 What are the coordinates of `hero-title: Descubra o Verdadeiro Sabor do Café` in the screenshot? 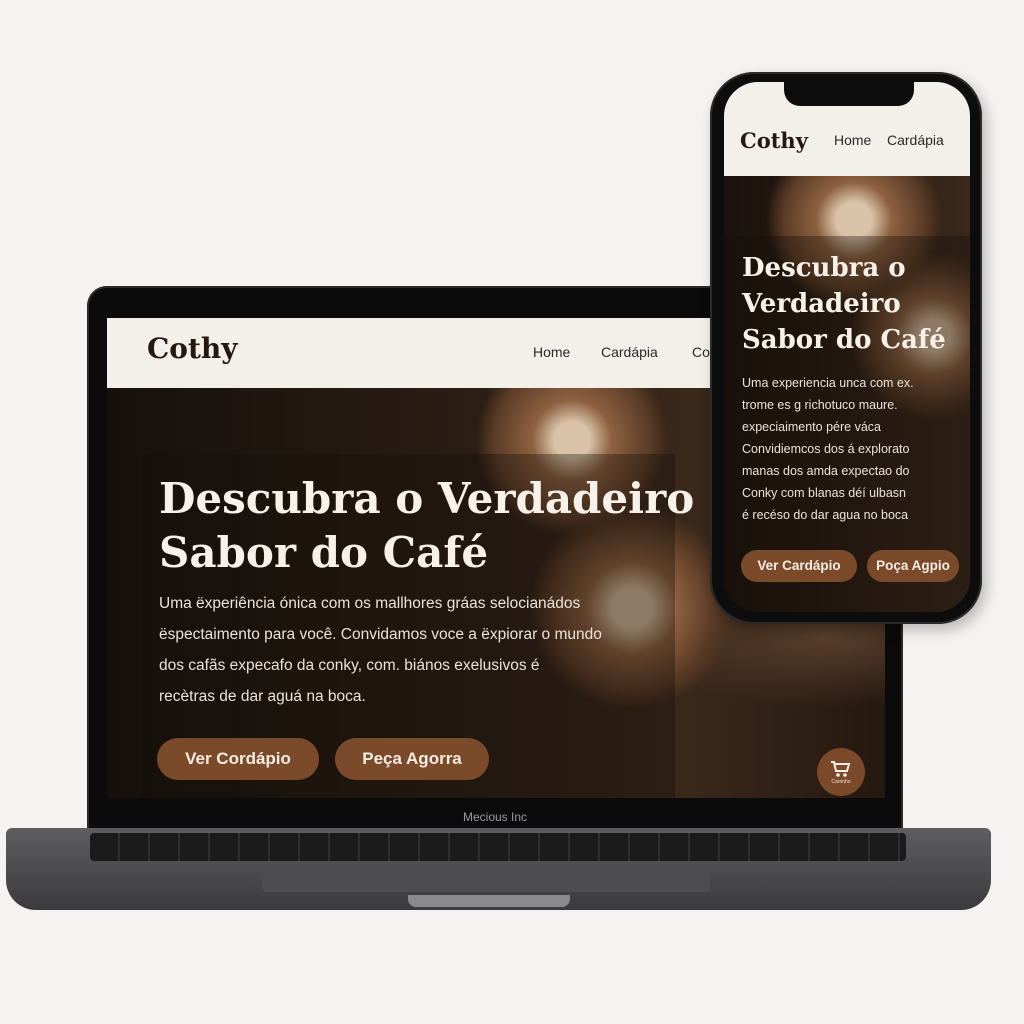 It's located at (439, 526).